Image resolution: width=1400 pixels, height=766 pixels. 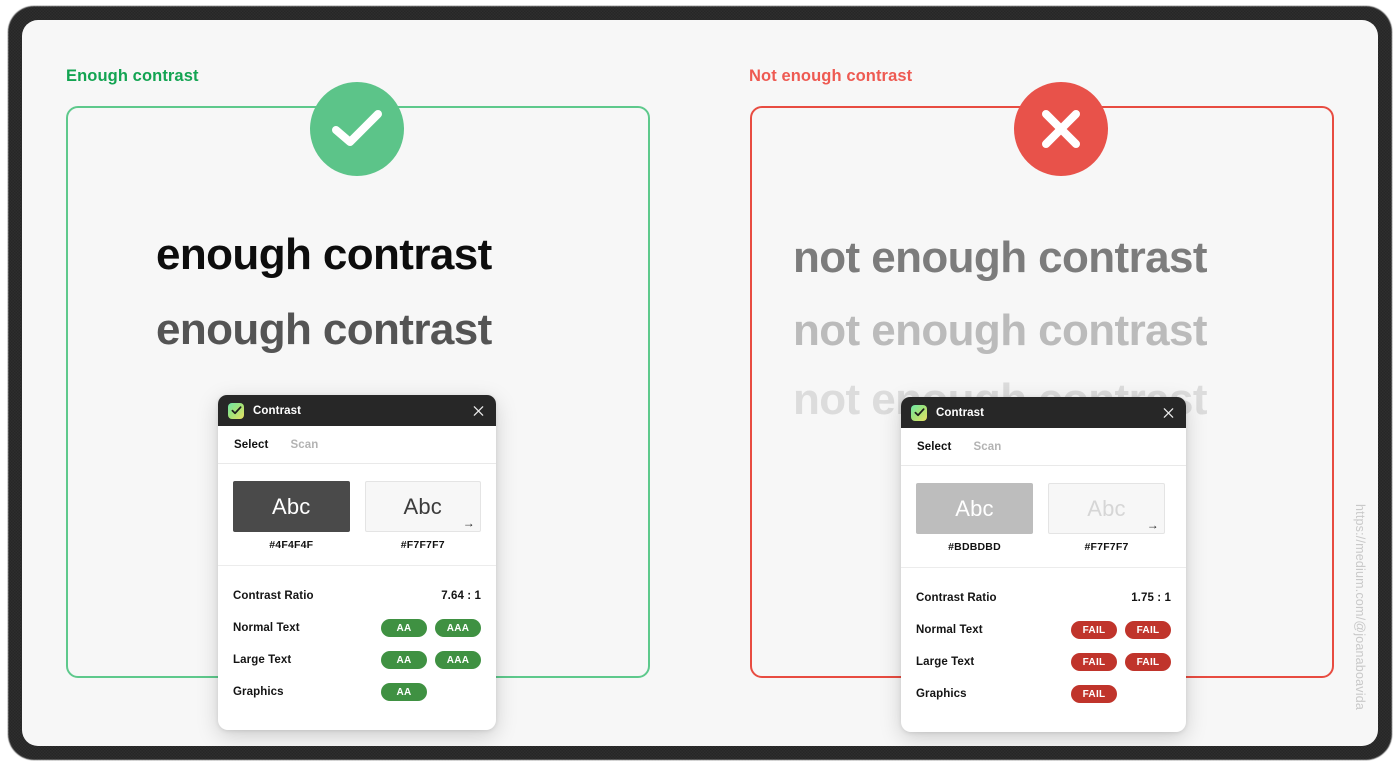 What do you see at coordinates (1148, 662) in the screenshot?
I see `status-badge-large-aaa: FAIL` at bounding box center [1148, 662].